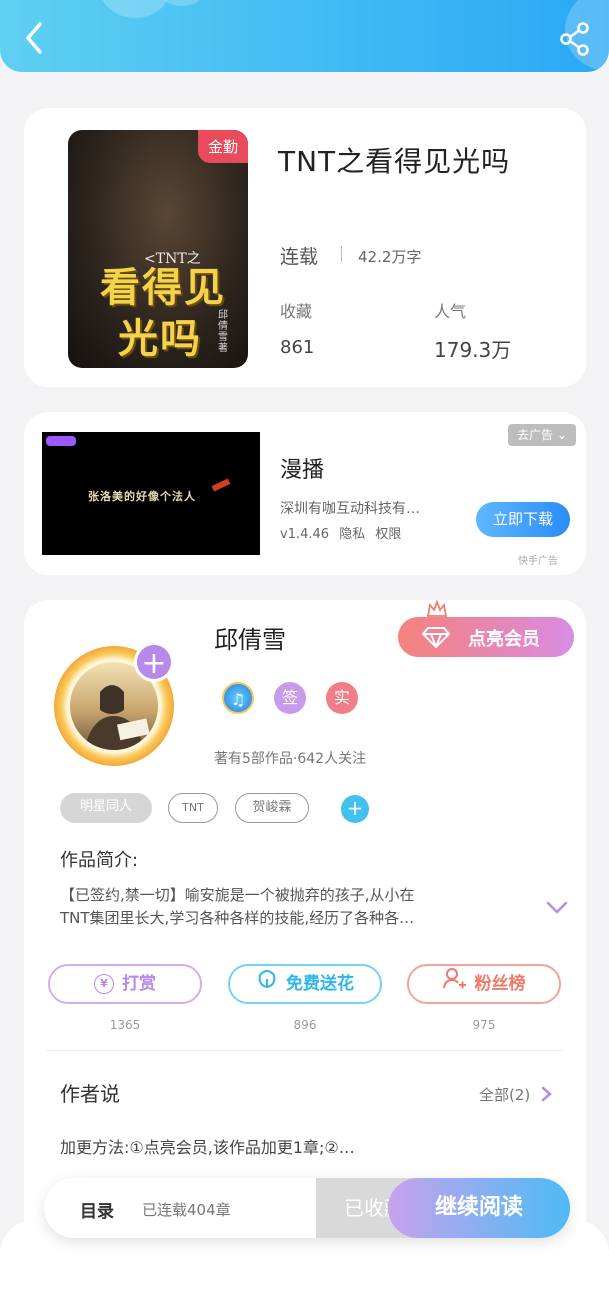 The width and height of the screenshot is (609, 1300). Describe the element at coordinates (390, 257) in the screenshot. I see `word-count: 42.2万字` at that location.